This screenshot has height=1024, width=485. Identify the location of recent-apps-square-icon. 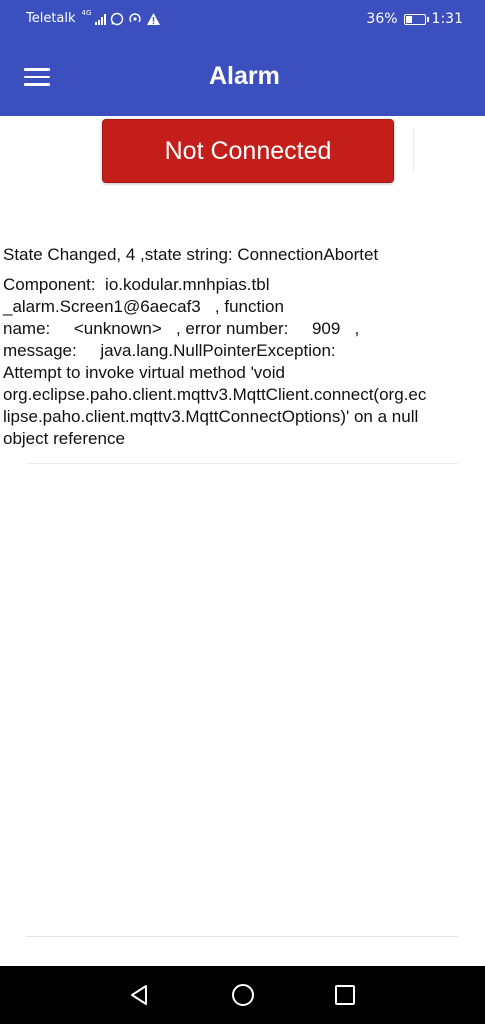
(345, 995).